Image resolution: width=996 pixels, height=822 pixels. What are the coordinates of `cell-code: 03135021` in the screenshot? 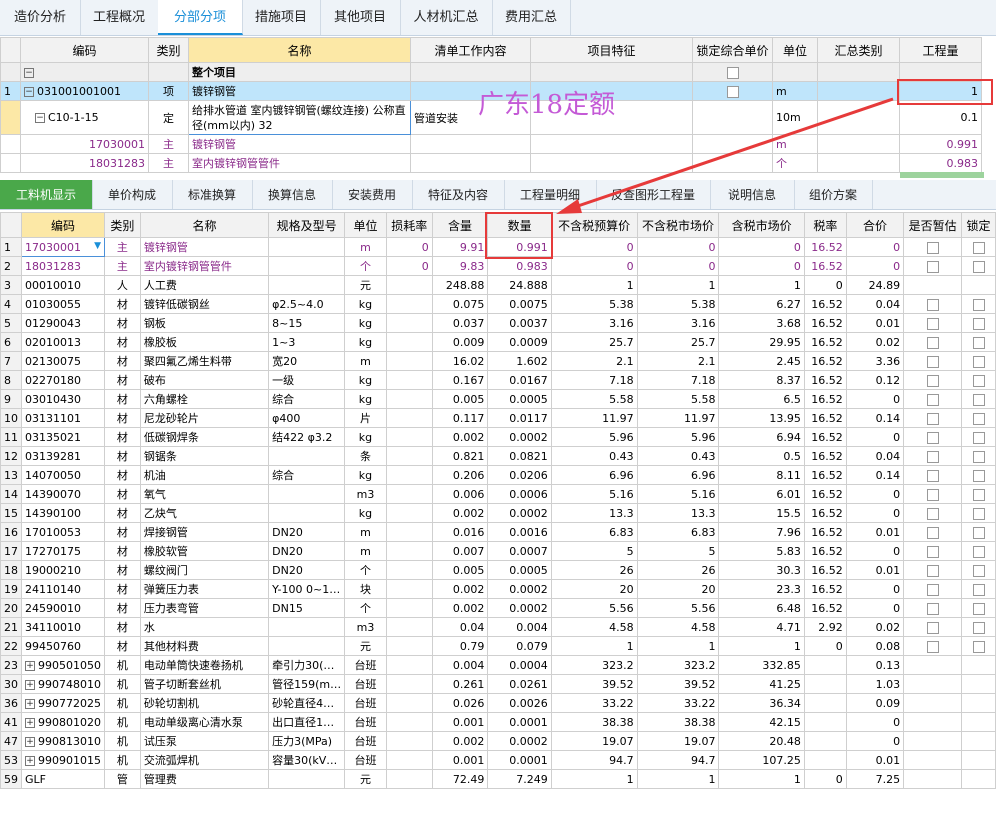 It's located at (63, 437).